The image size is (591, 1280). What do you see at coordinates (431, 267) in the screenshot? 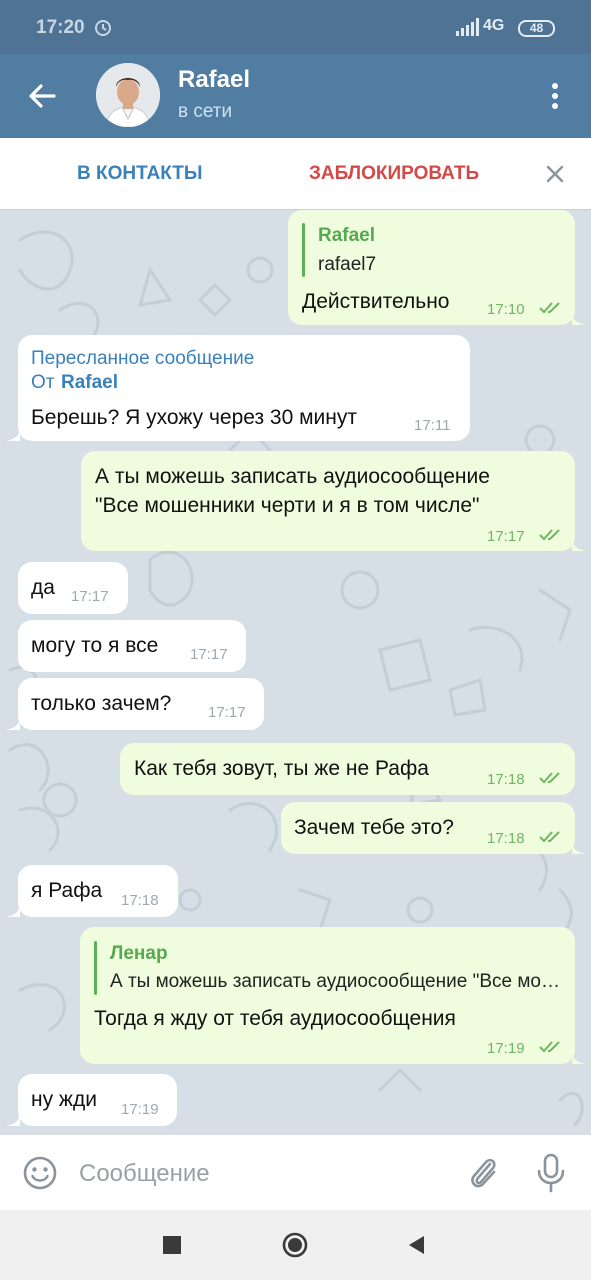
I see `message-bubble-outgoing: Rafael rafael7 Действительно 17:10` at bounding box center [431, 267].